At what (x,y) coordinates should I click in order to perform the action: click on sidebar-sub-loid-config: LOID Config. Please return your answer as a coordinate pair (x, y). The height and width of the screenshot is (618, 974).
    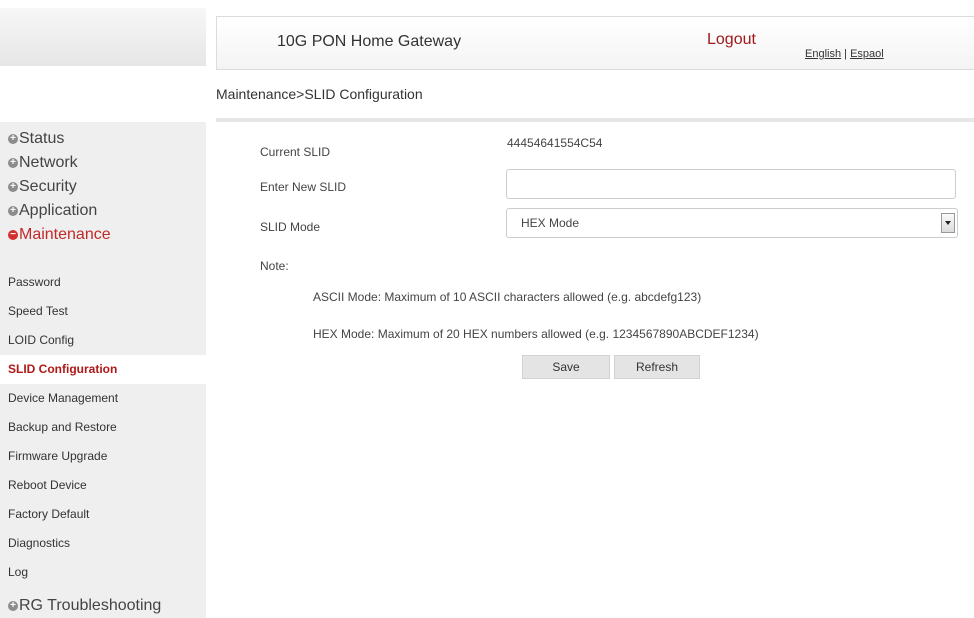
    Looking at the image, I should click on (103, 340).